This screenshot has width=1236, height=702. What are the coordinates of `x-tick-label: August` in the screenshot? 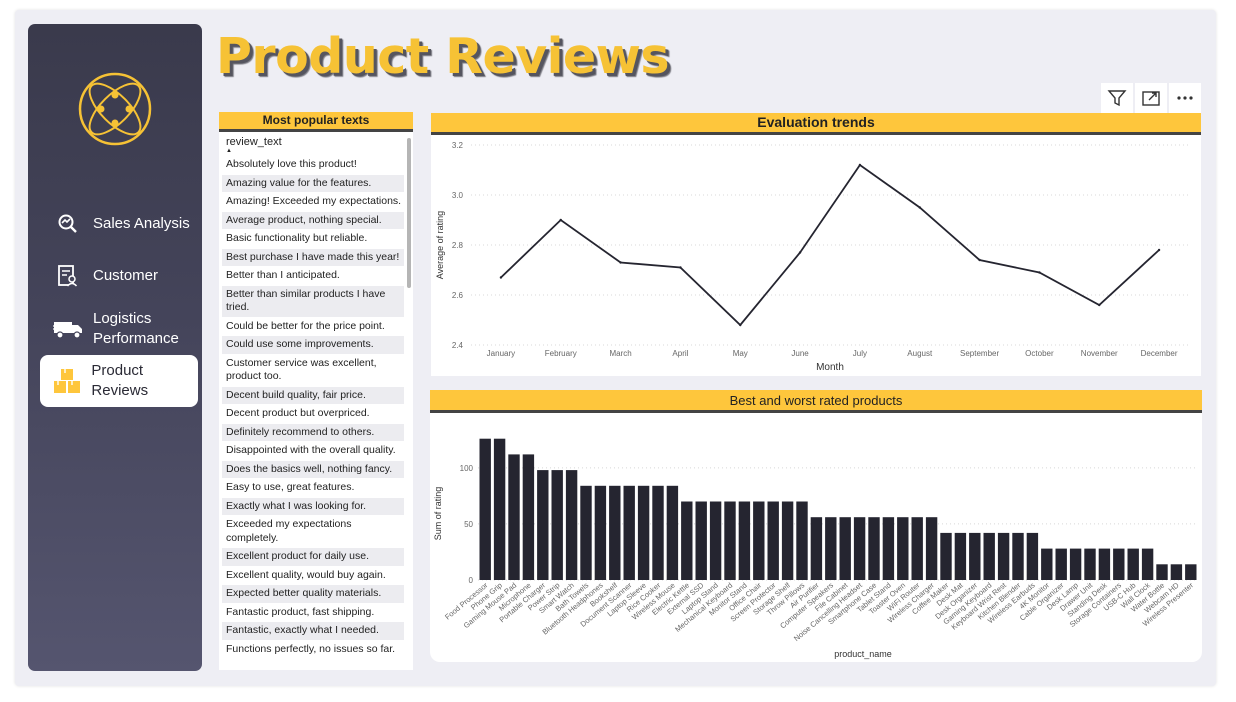 It's located at (920, 353).